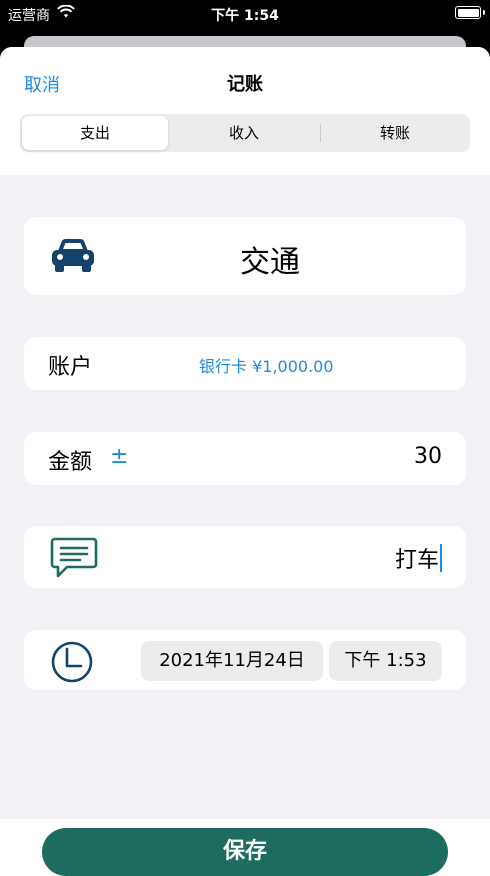 This screenshot has width=490, height=876. Describe the element at coordinates (70, 462) in the screenshot. I see `amount-label: 金额` at that location.